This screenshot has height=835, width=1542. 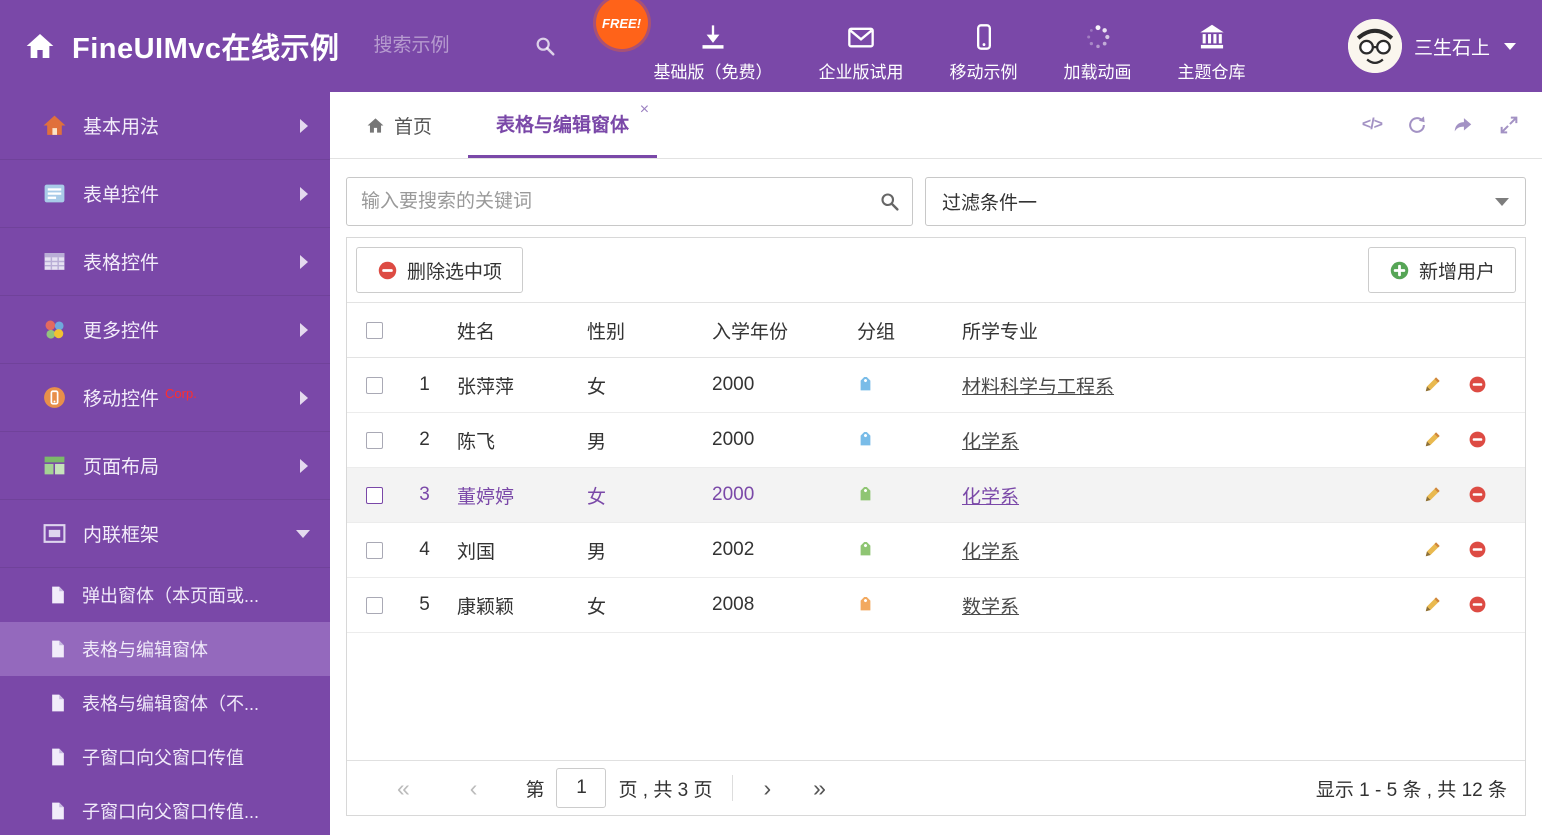 I want to click on sidebar-item-page-layout: 页面布局, so click(x=165, y=466).